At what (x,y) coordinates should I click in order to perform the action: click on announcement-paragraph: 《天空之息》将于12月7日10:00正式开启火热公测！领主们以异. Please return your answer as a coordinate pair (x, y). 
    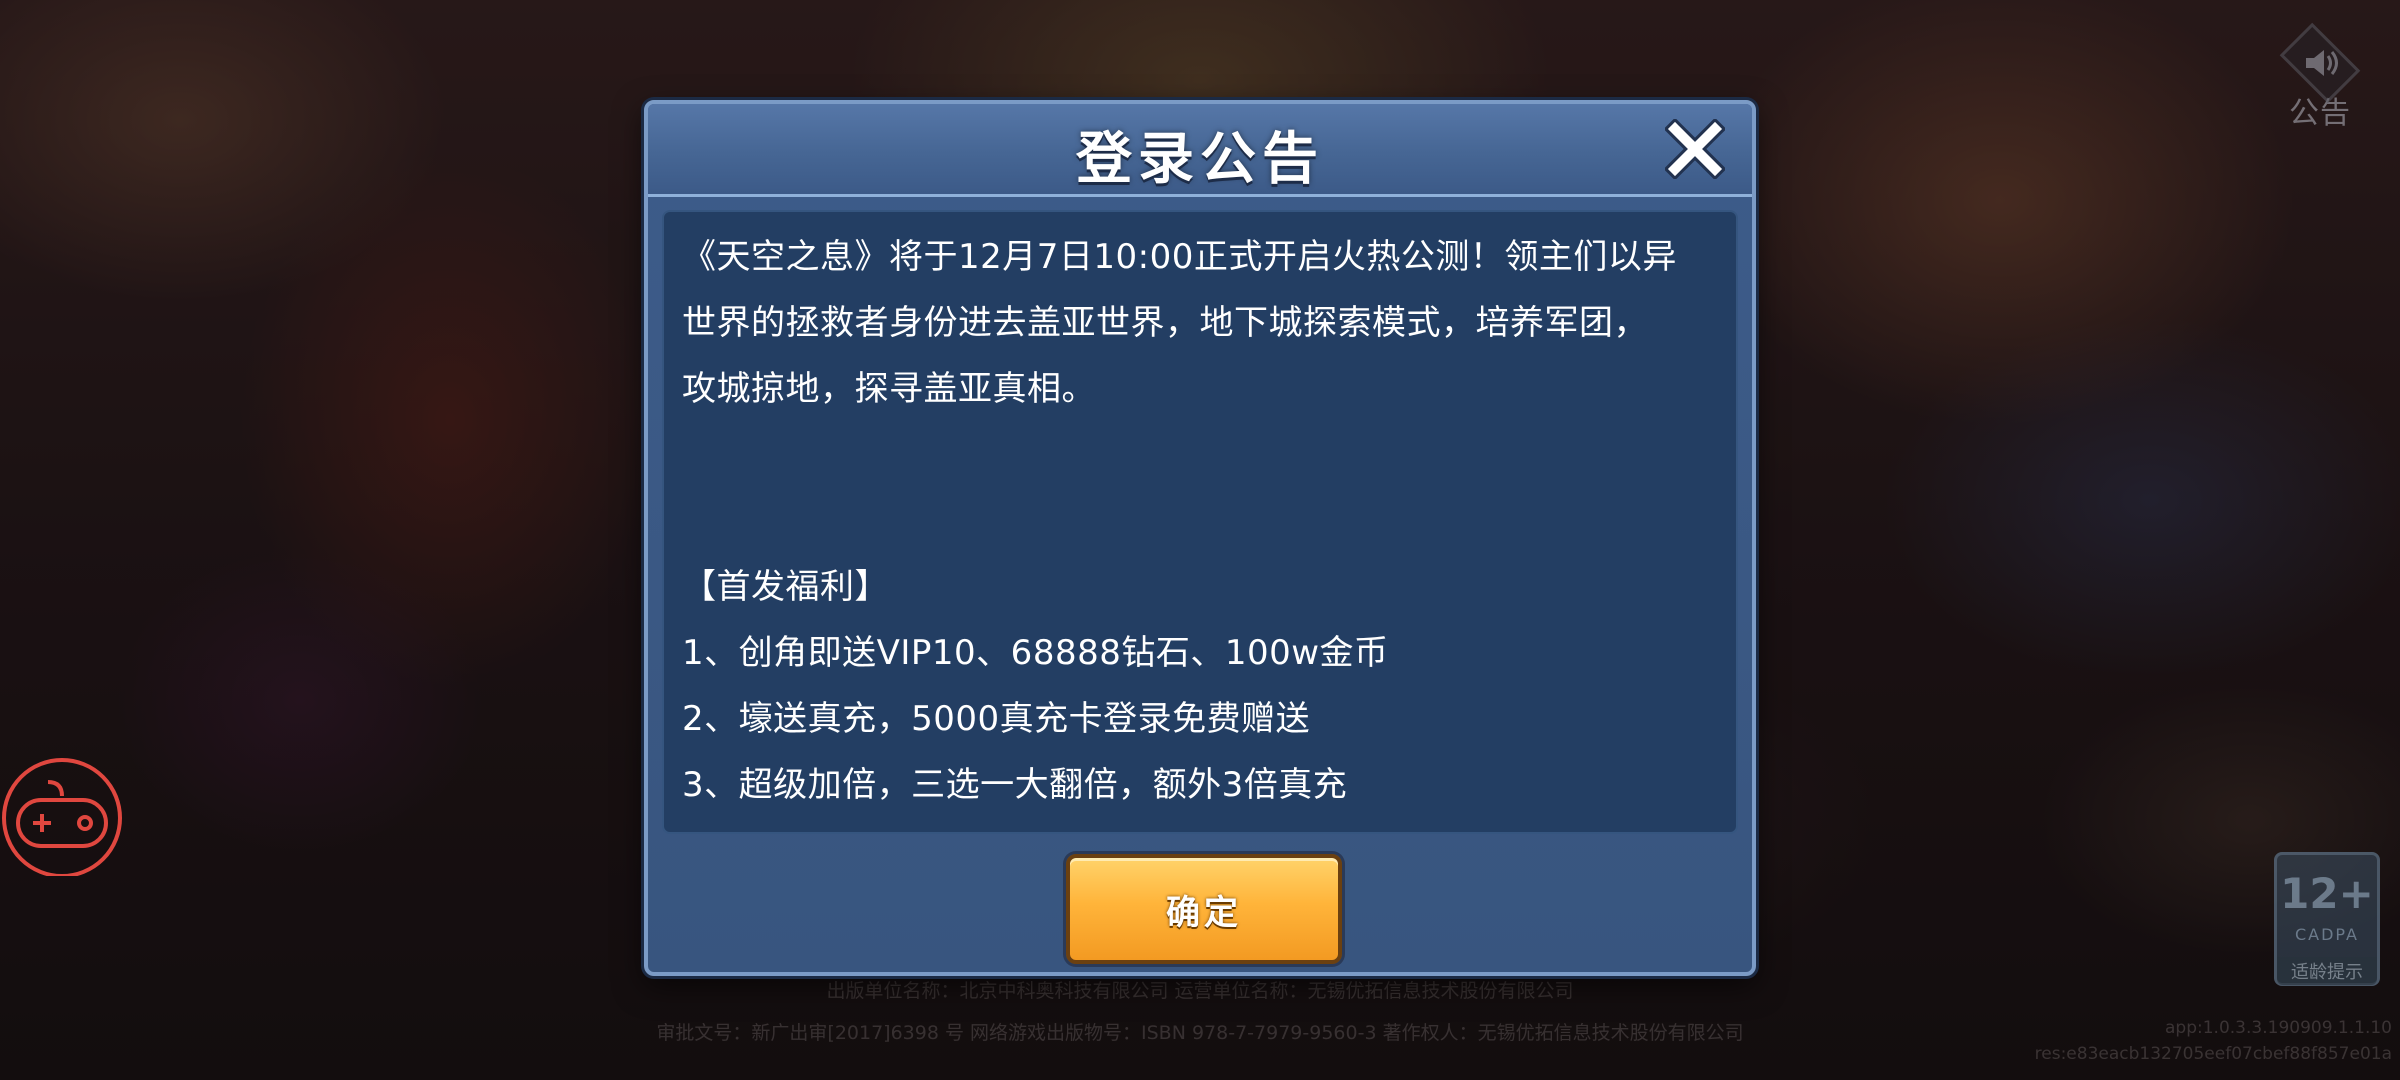
    Looking at the image, I should click on (1179, 257).